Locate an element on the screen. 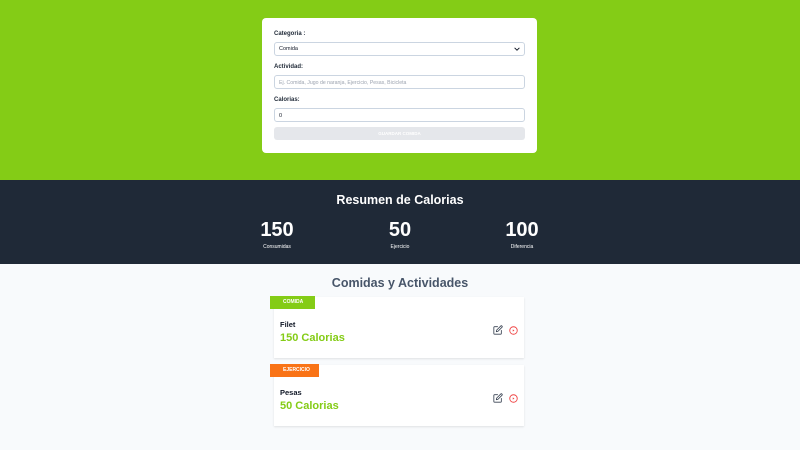  stat-consumed: 150 Consumidas is located at coordinates (277, 234).